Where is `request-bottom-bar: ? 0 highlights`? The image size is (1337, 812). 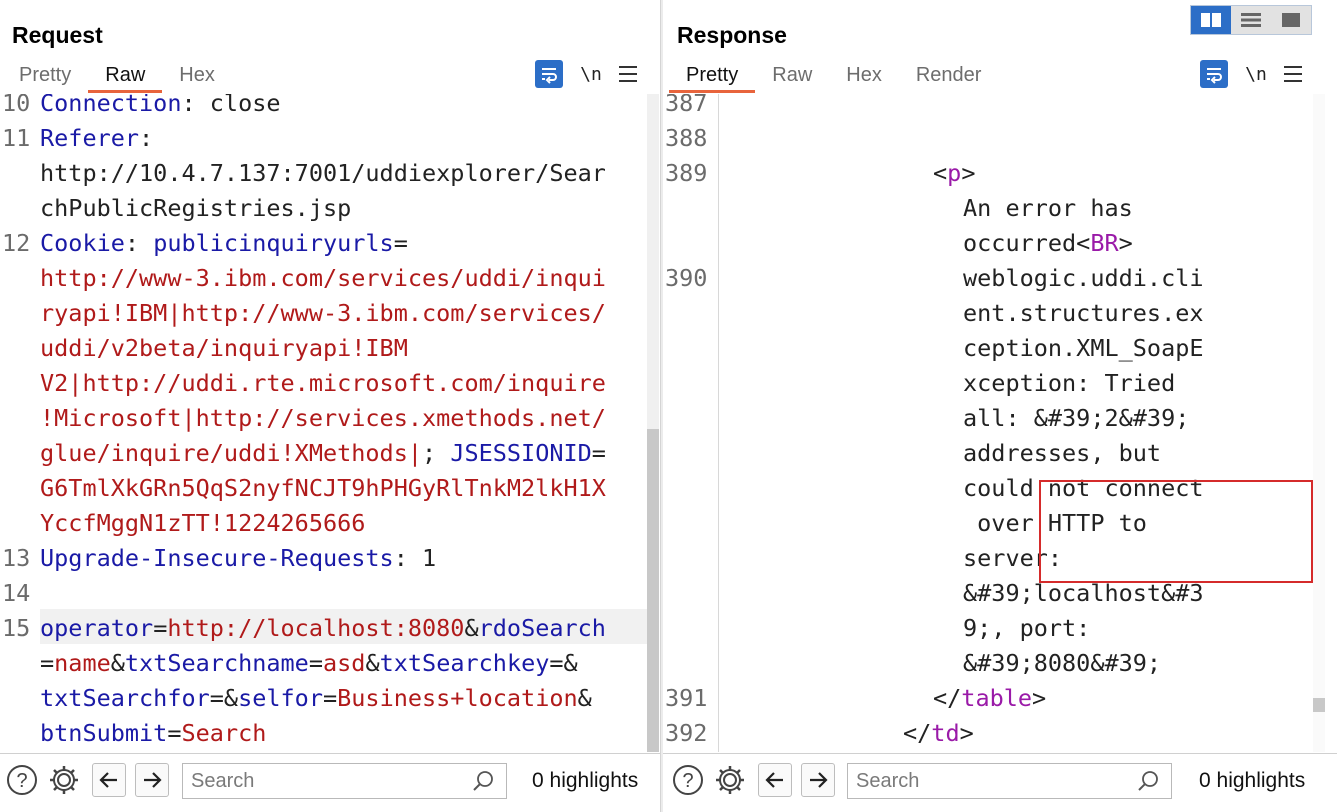
request-bottom-bar: ? 0 highlights is located at coordinates (330, 782).